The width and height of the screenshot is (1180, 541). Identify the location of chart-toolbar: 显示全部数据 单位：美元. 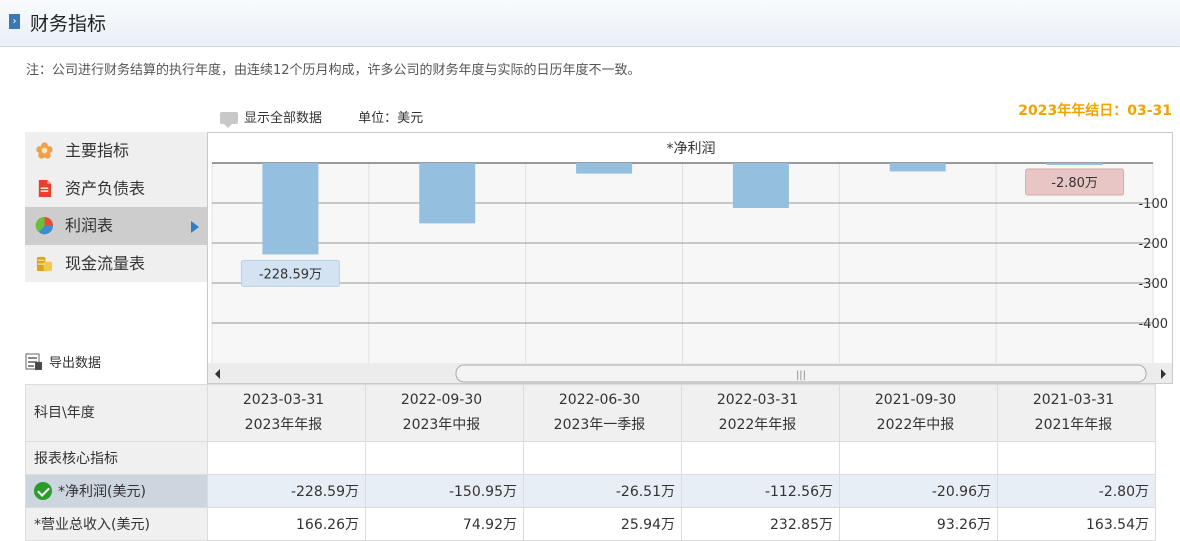
(322, 117).